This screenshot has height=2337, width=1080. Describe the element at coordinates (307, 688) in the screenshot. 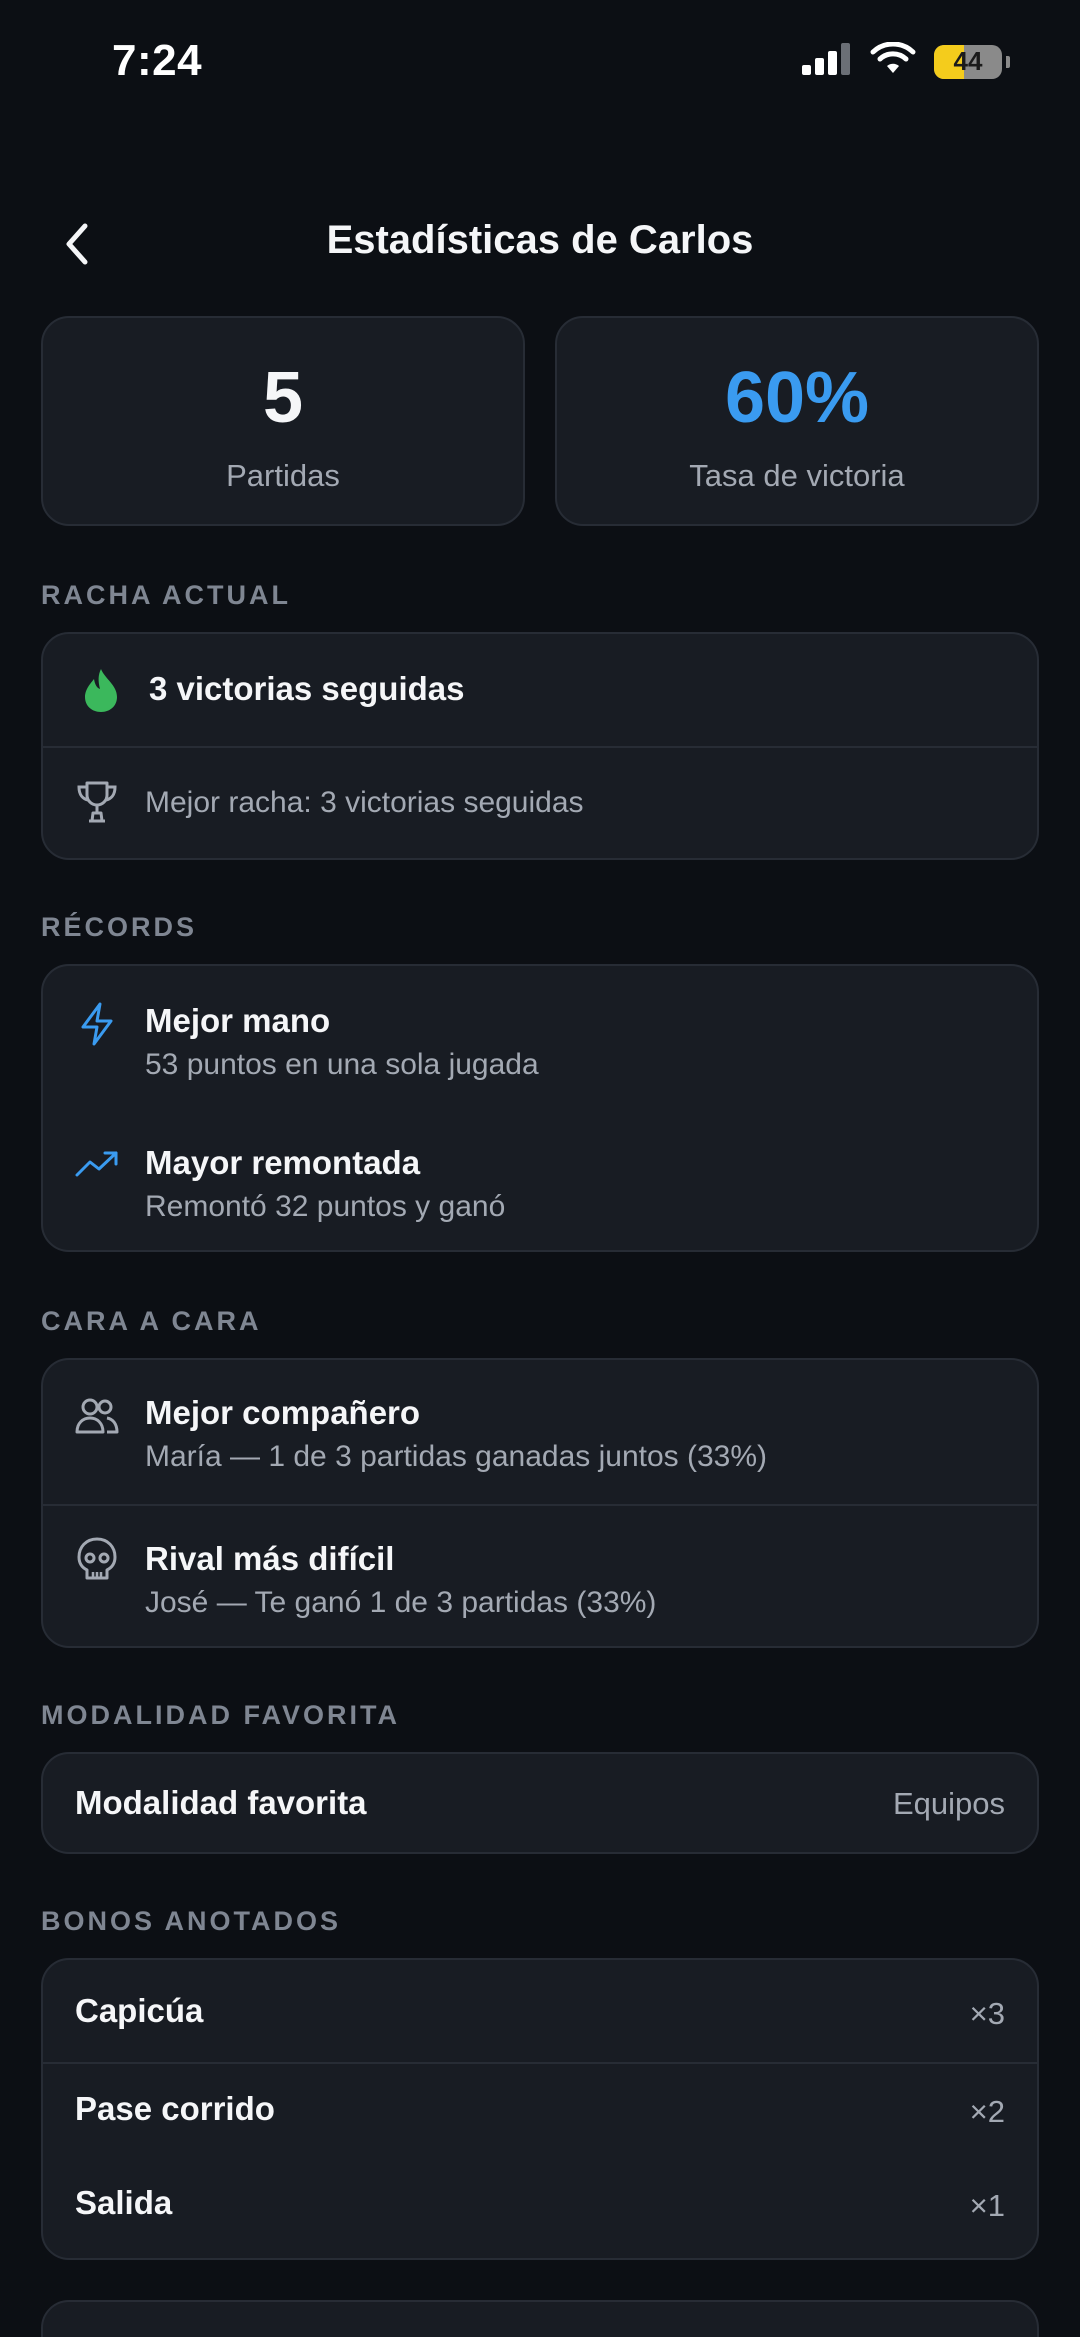

I see `current-streak-text: 3 victorias seguidas` at that location.